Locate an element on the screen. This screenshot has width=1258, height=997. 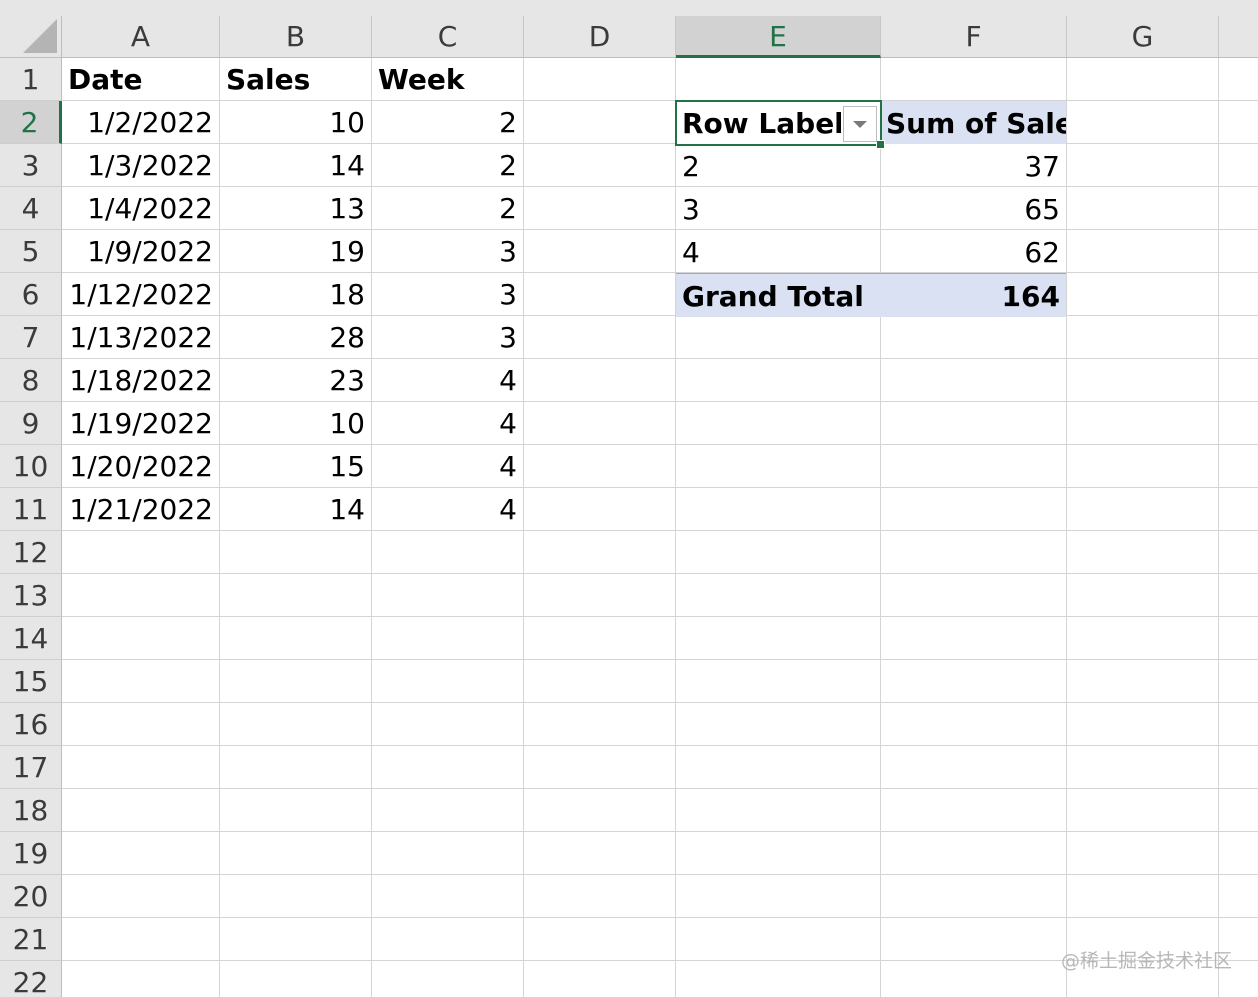
row-header-11: 11 is located at coordinates (31, 509).